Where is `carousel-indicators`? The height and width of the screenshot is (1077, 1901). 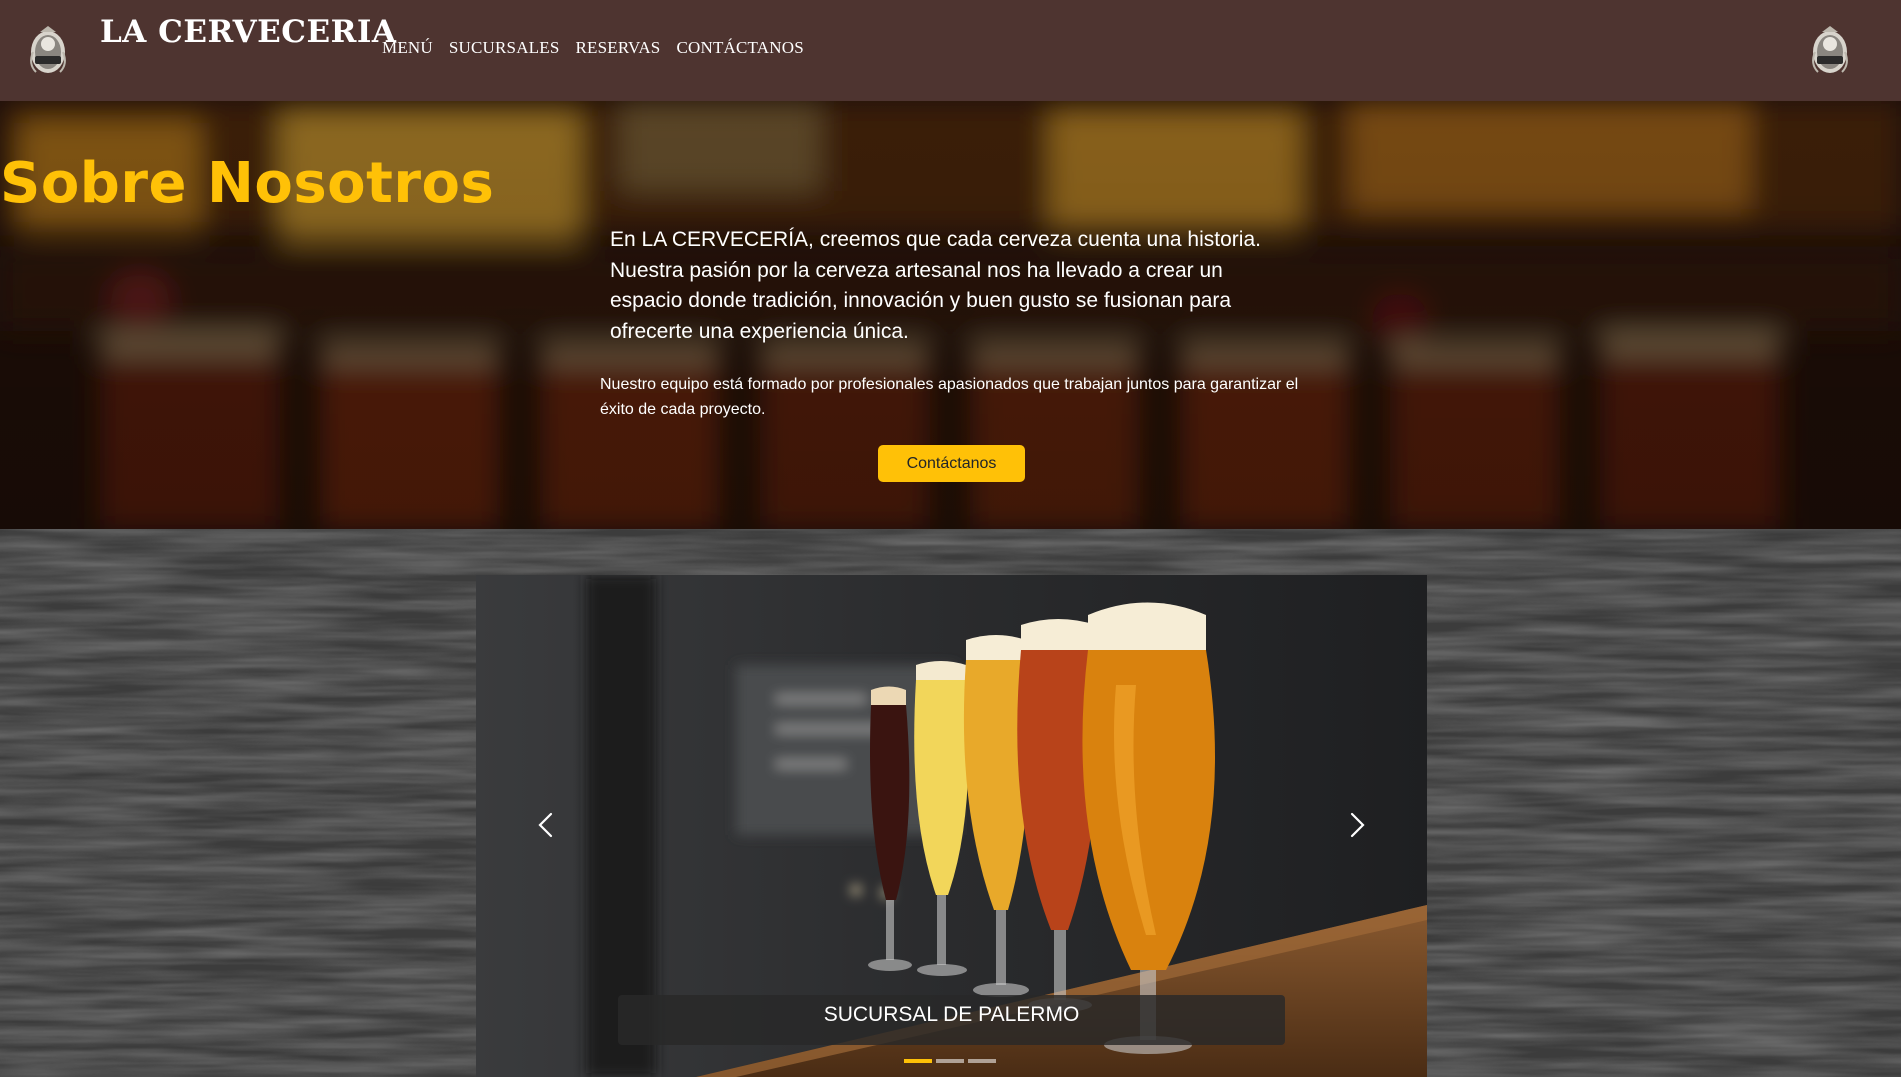
carousel-indicators is located at coordinates (950, 1061).